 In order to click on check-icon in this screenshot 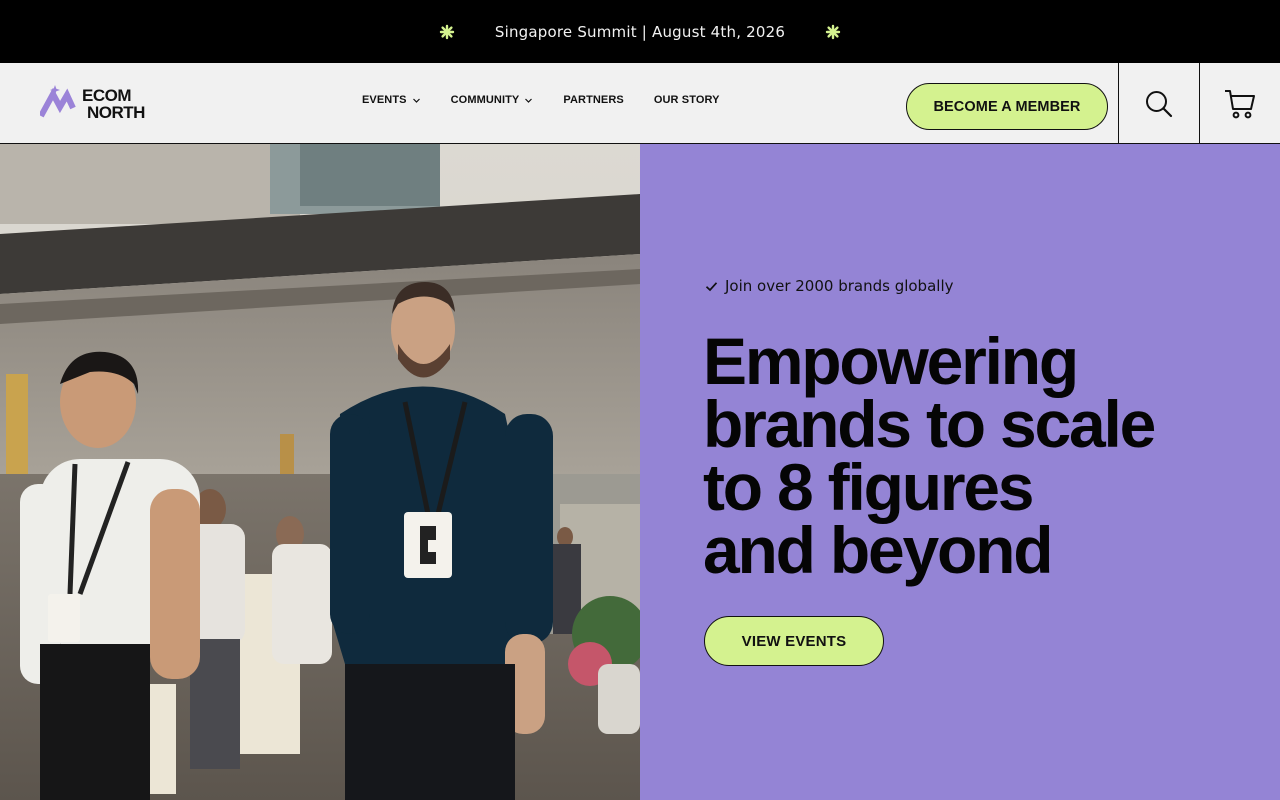, I will do `click(711, 286)`.